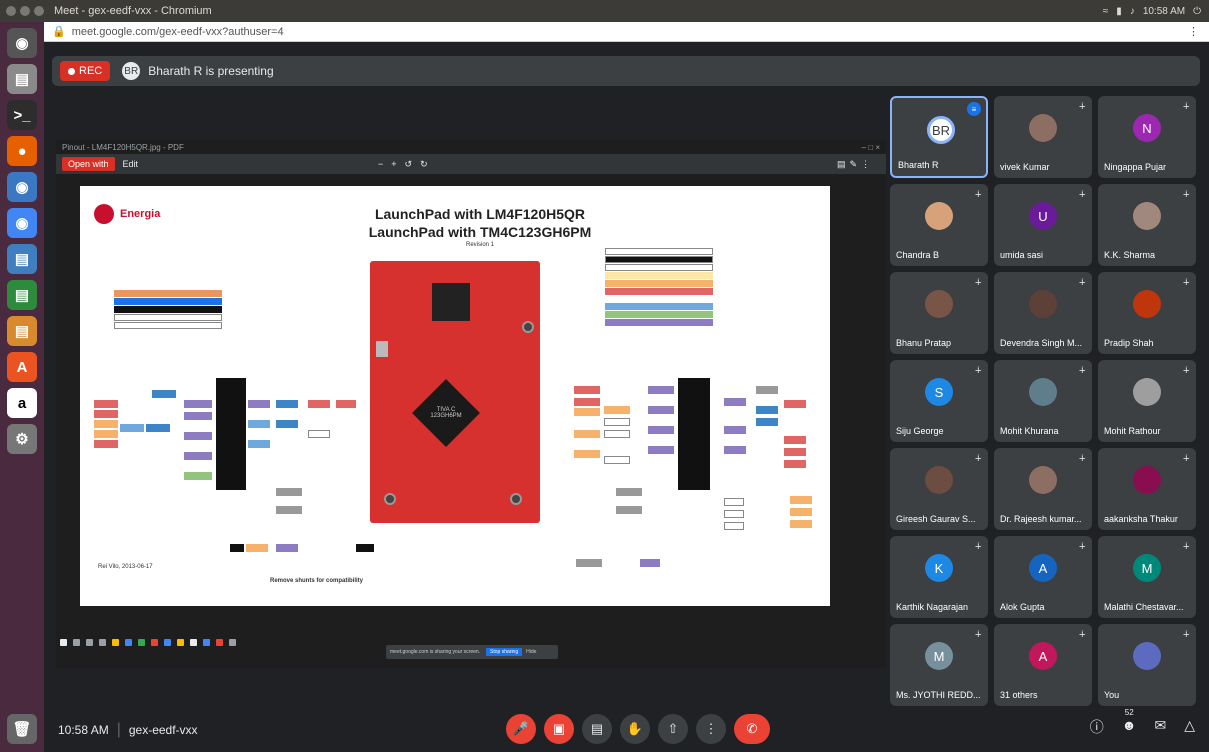  What do you see at coordinates (22, 367) in the screenshot?
I see `software-center-icon: A` at bounding box center [22, 367].